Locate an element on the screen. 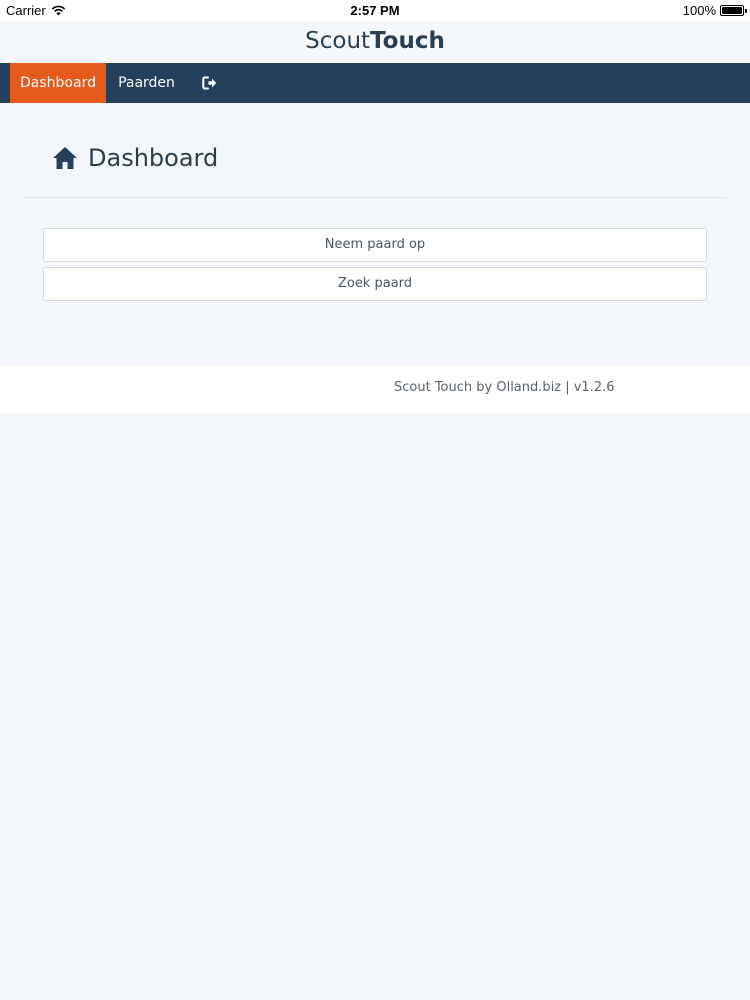 This screenshot has width=750, height=1000. battery-fill is located at coordinates (732, 10).